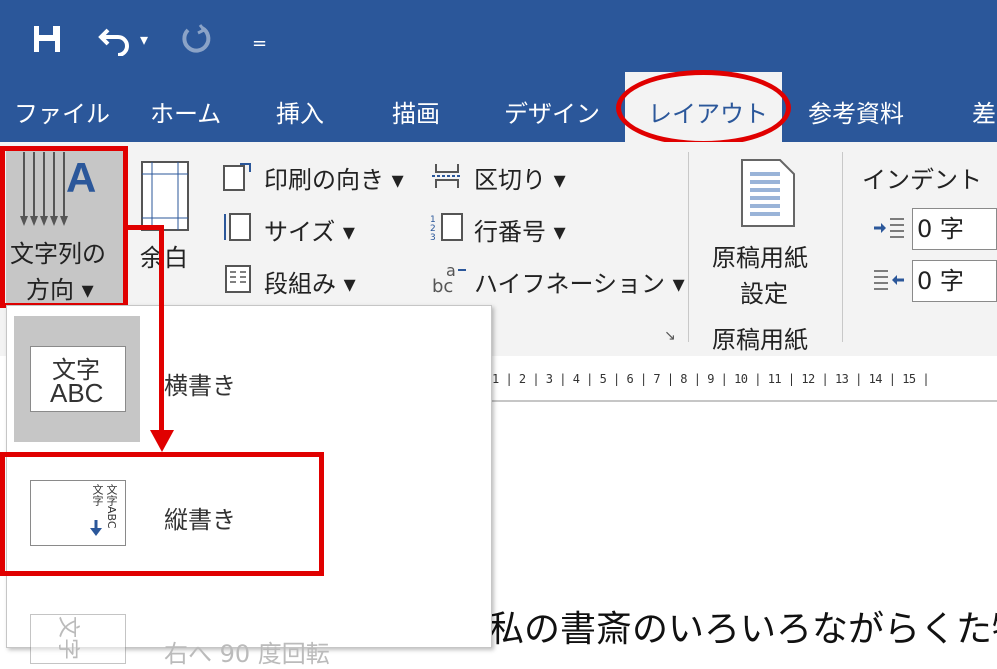 The height and width of the screenshot is (669, 997). What do you see at coordinates (856, 111) in the screenshot?
I see `tab-references: 参考資料` at bounding box center [856, 111].